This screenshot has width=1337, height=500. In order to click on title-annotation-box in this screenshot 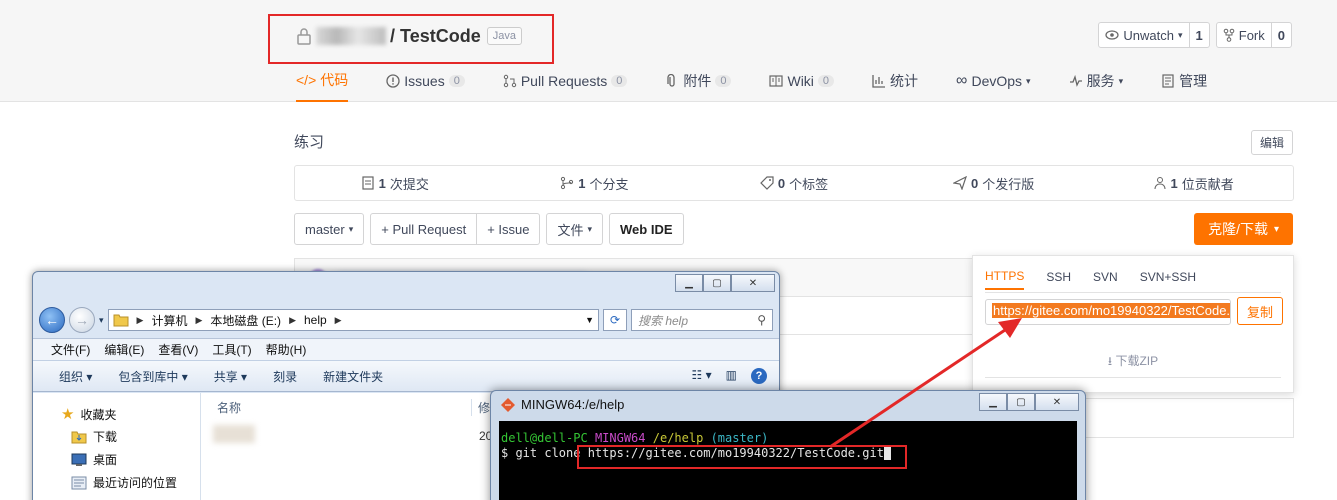, I will do `click(411, 39)`.